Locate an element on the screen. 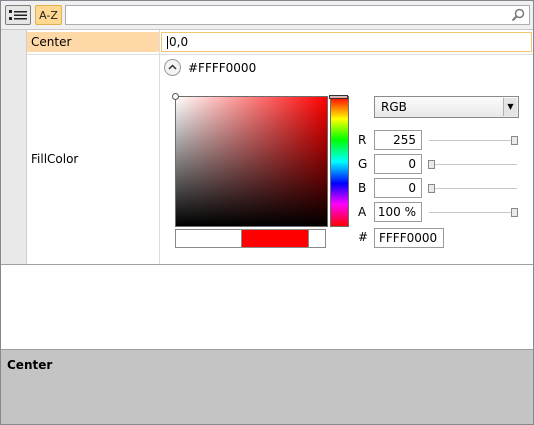 This screenshot has height=425, width=534. red-input: 255 is located at coordinates (398, 140).